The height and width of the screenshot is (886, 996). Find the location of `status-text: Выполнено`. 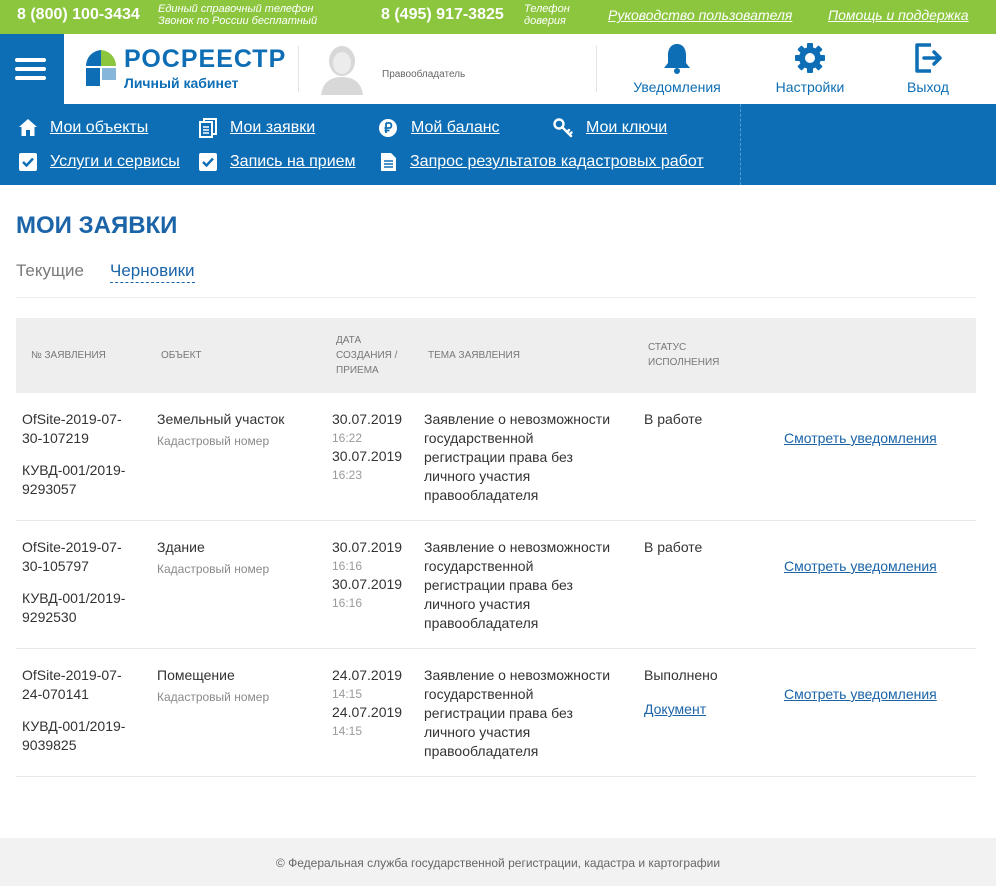

status-text: Выполнено is located at coordinates (681, 675).